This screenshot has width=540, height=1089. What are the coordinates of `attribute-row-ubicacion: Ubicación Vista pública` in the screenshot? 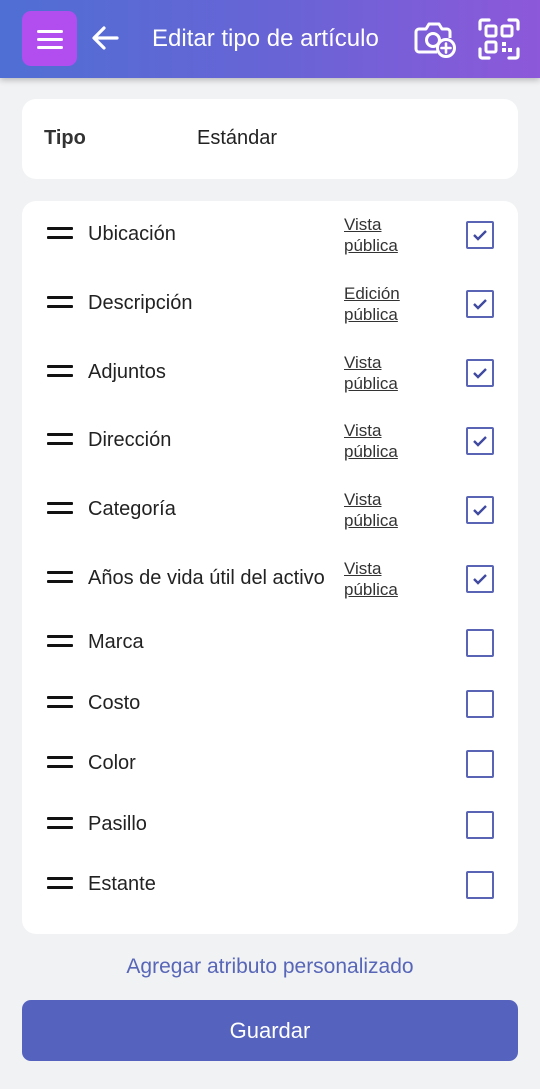 It's located at (270, 235).